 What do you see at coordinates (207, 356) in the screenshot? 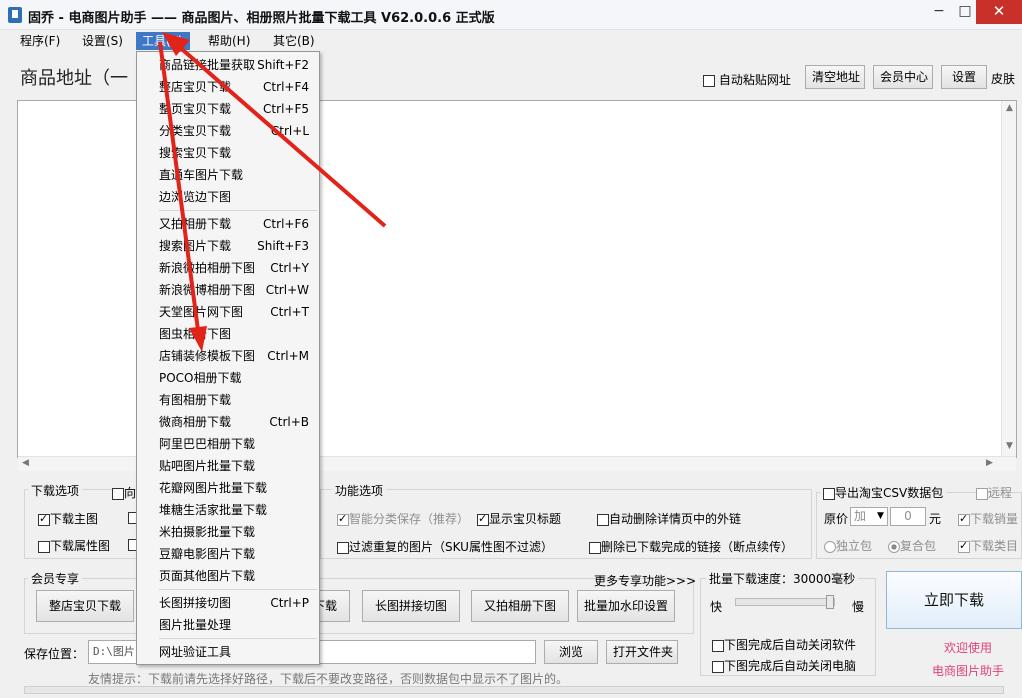
I see `tools-menu-item-label: 店铺装修模板下图` at bounding box center [207, 356].